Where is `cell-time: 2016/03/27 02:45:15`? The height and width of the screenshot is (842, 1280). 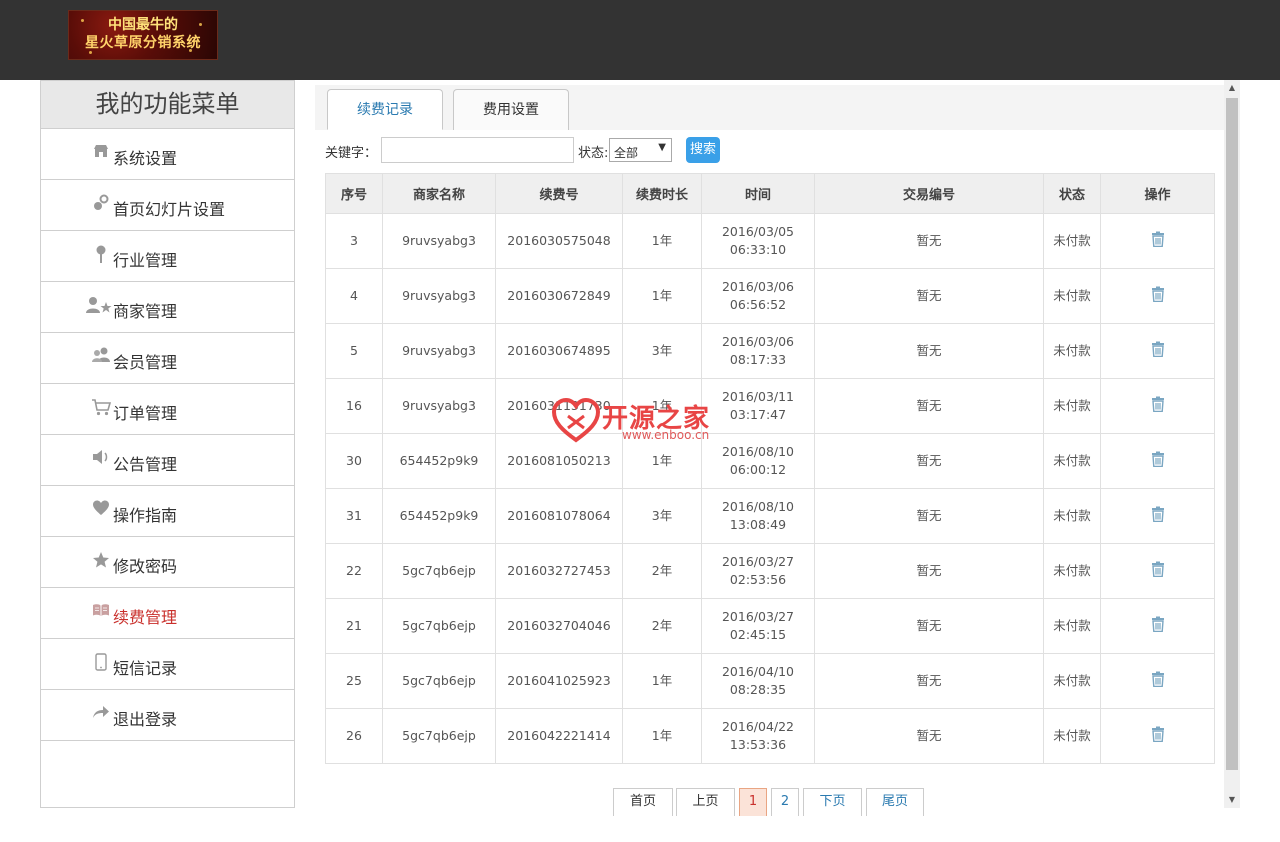
cell-time: 2016/03/27 02:45:15 is located at coordinates (758, 626).